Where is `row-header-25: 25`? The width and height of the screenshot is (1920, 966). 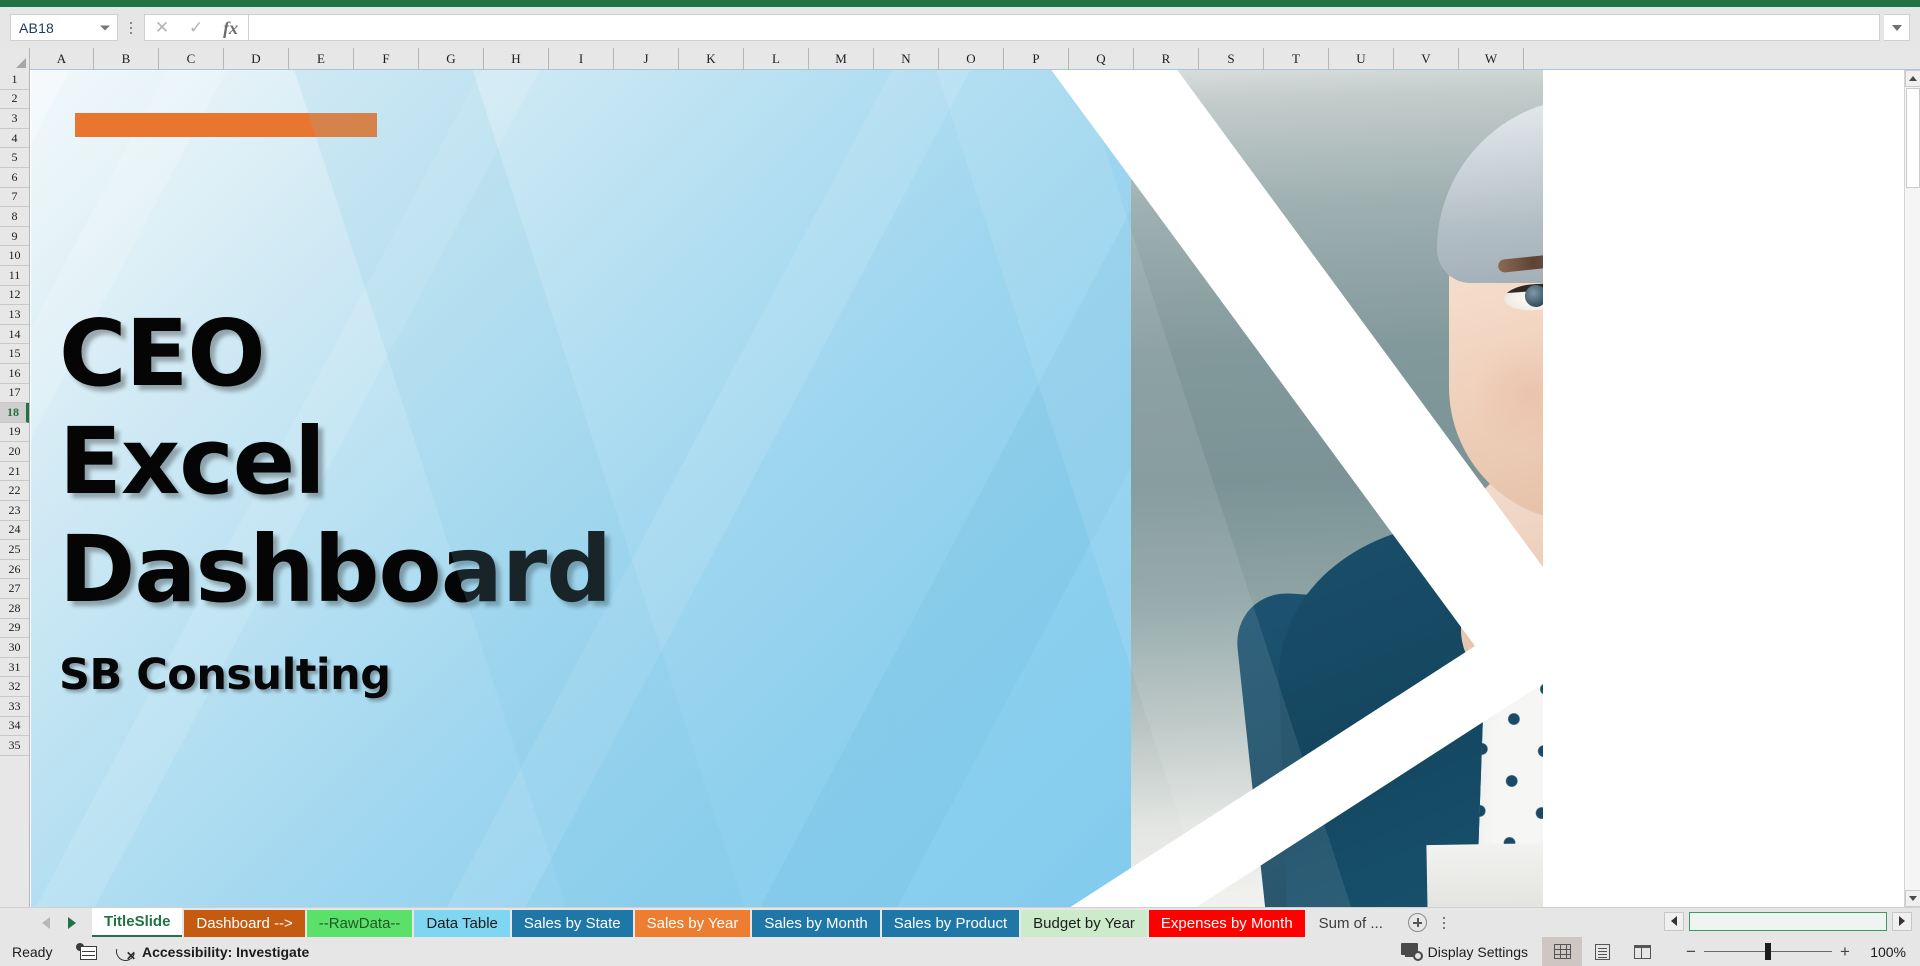
row-header-25: 25 is located at coordinates (14, 550).